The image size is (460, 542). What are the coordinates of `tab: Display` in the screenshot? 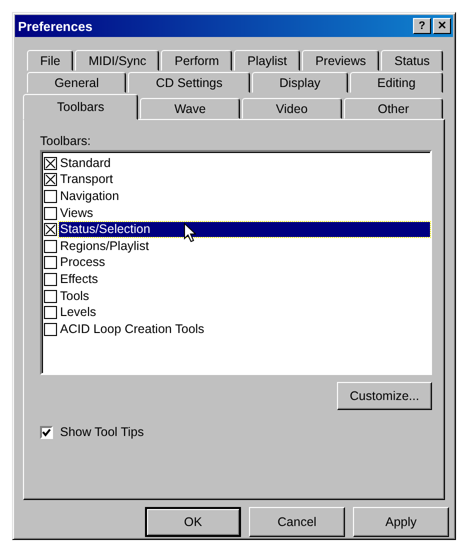 It's located at (300, 82).